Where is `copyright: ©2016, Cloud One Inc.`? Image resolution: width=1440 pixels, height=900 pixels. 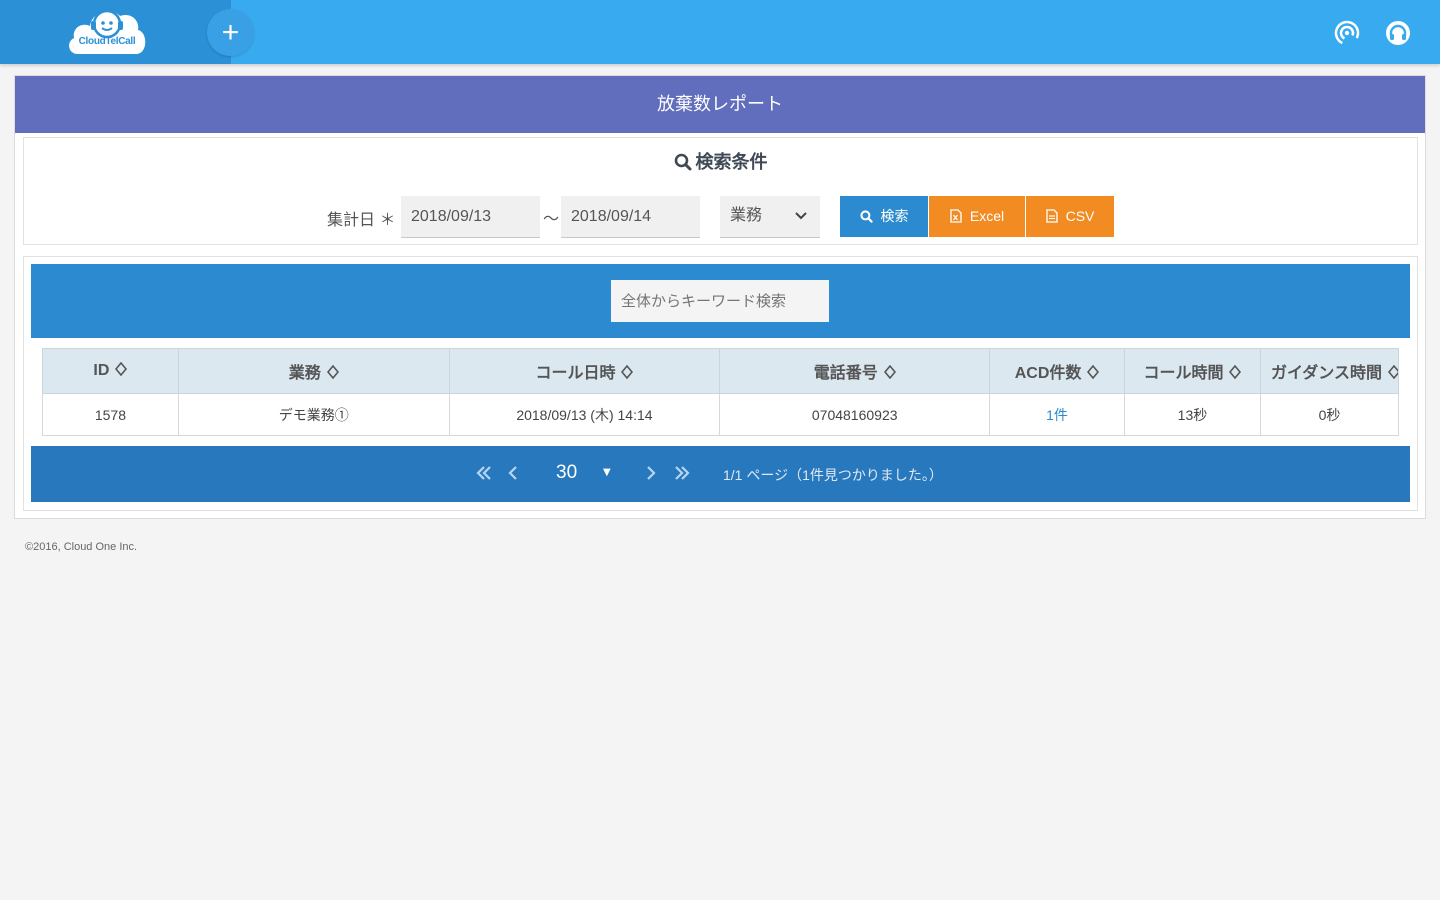
copyright: ©2016, Cloud One Inc. is located at coordinates (81, 547).